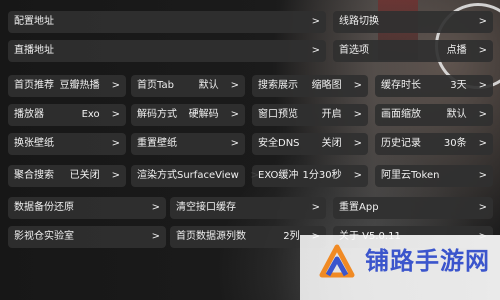 The height and width of the screenshot is (300, 500). I want to click on setting-label: 搜索展示, so click(278, 85).